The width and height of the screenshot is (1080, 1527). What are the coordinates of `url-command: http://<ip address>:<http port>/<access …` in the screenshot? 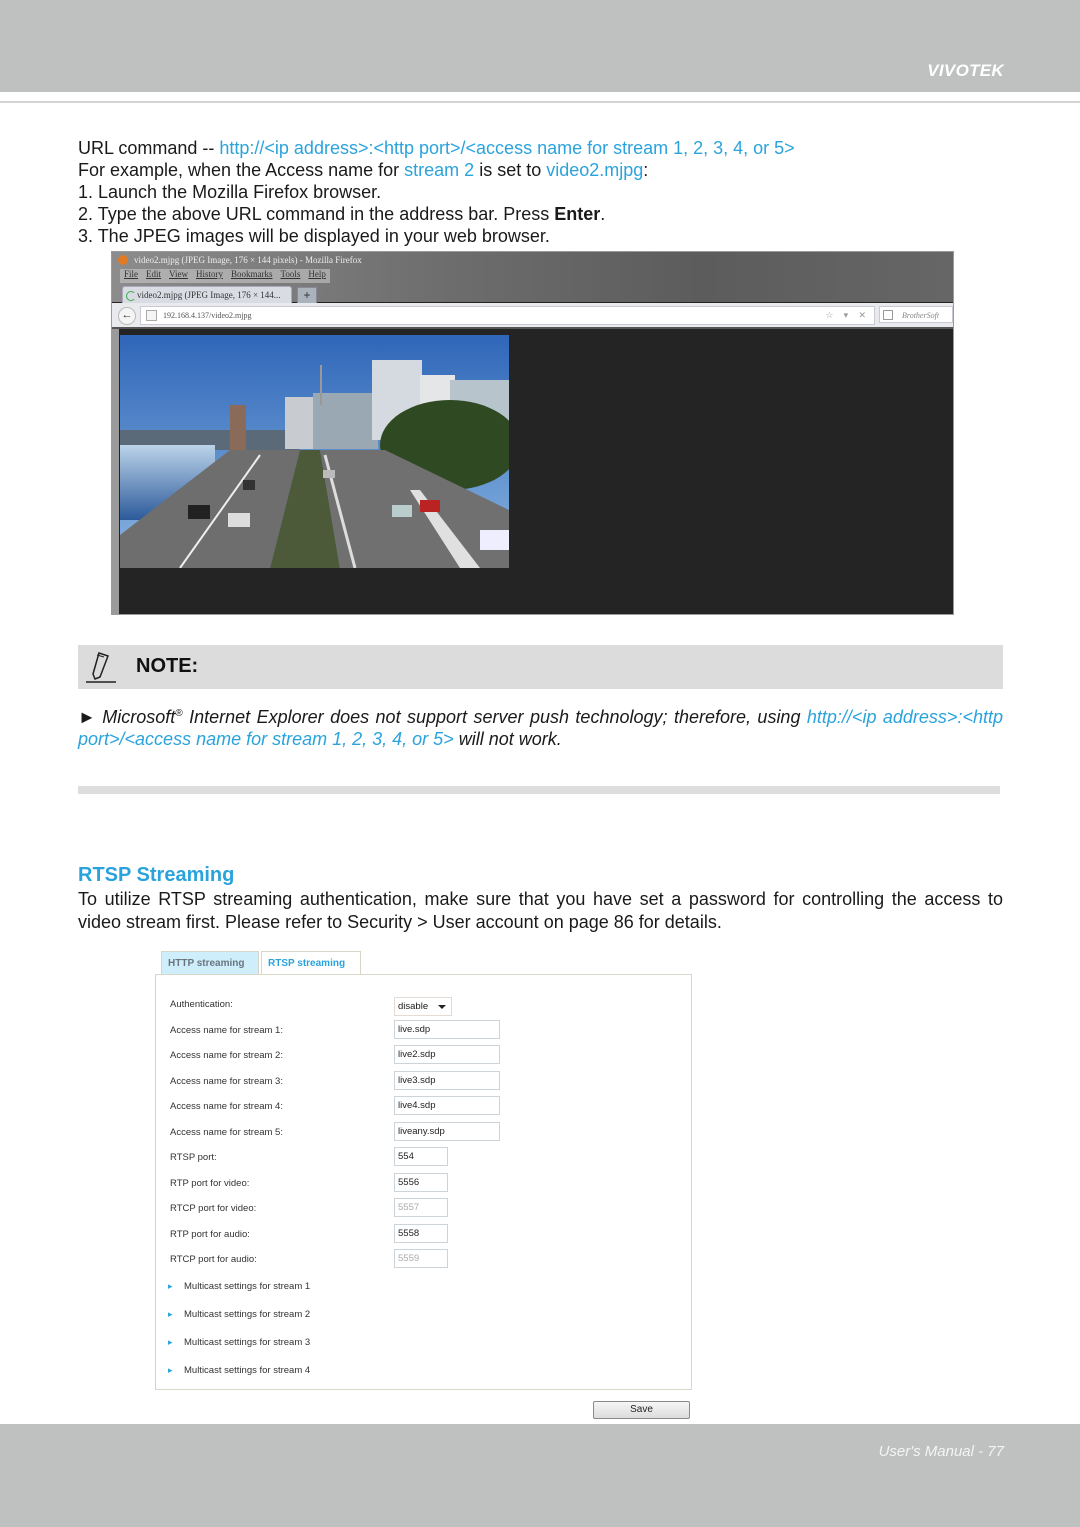 It's located at (507, 148).